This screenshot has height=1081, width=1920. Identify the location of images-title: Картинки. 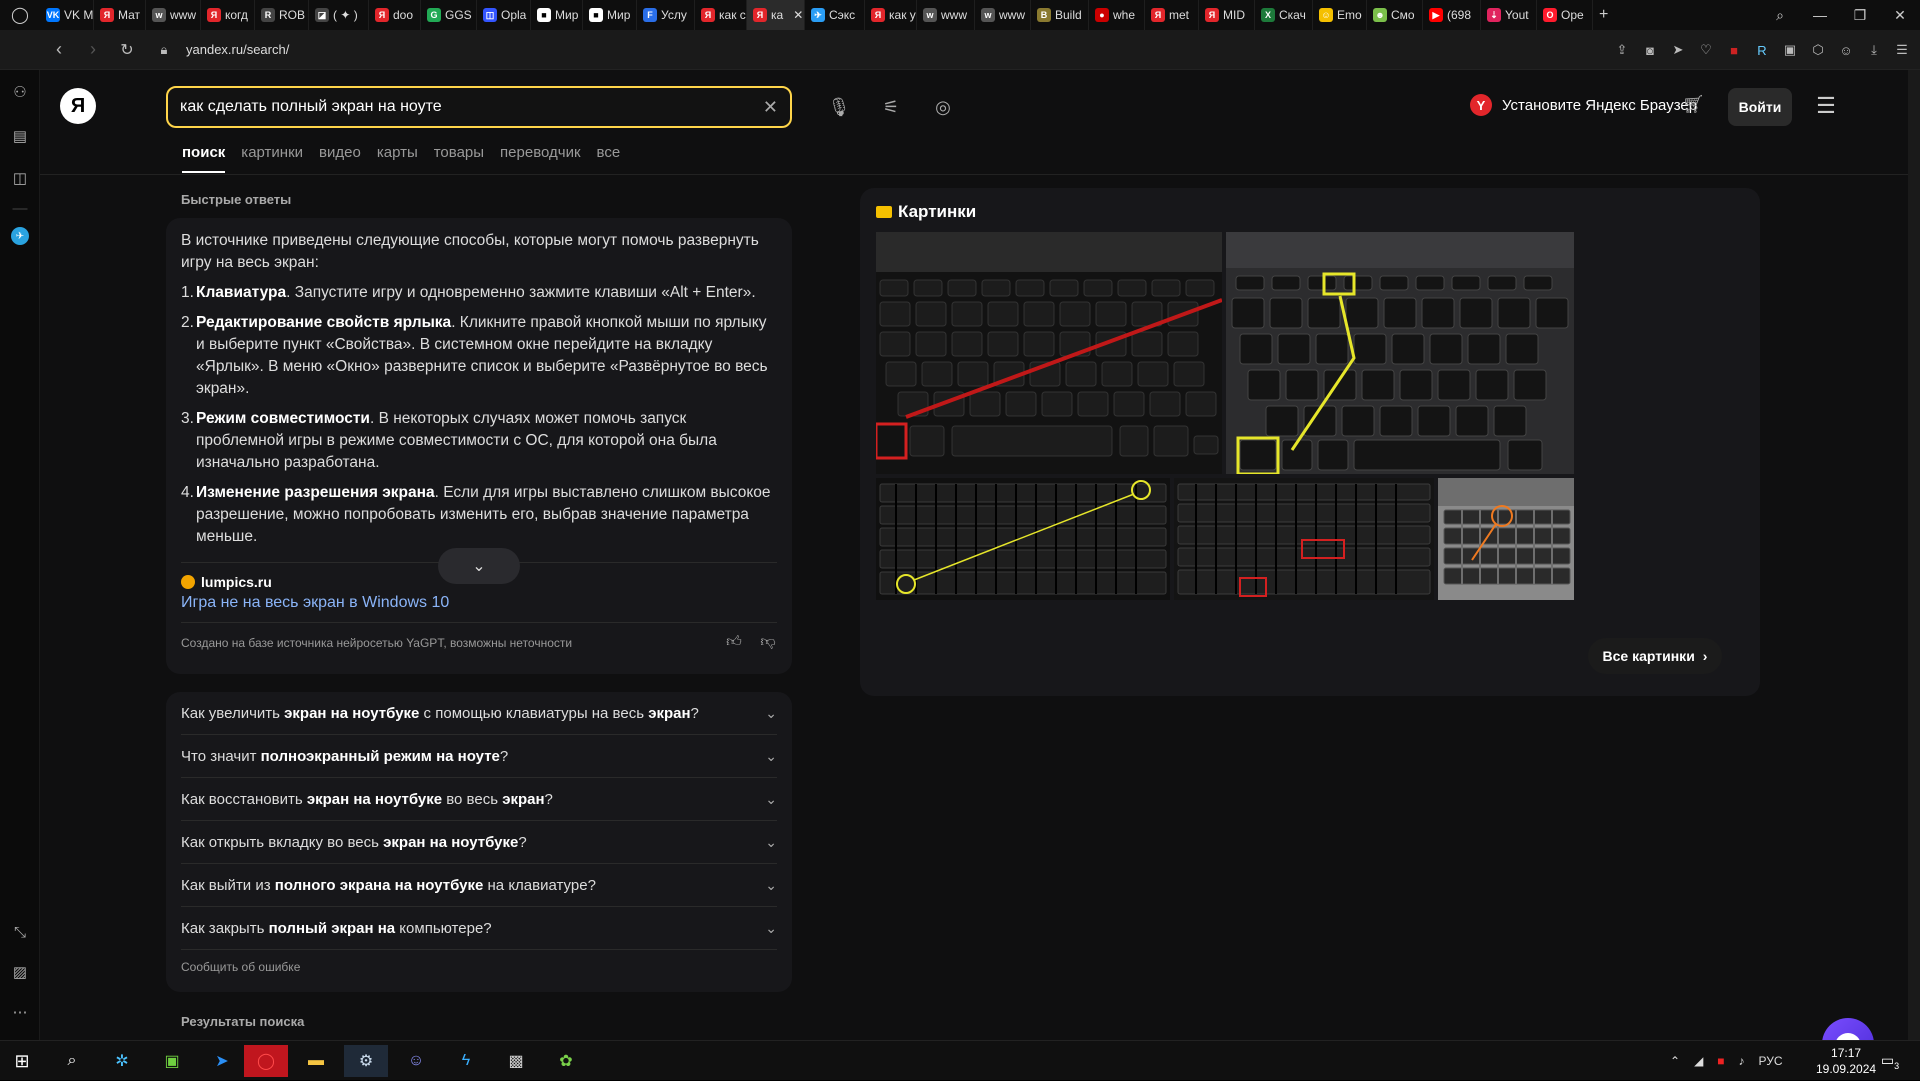
(926, 212).